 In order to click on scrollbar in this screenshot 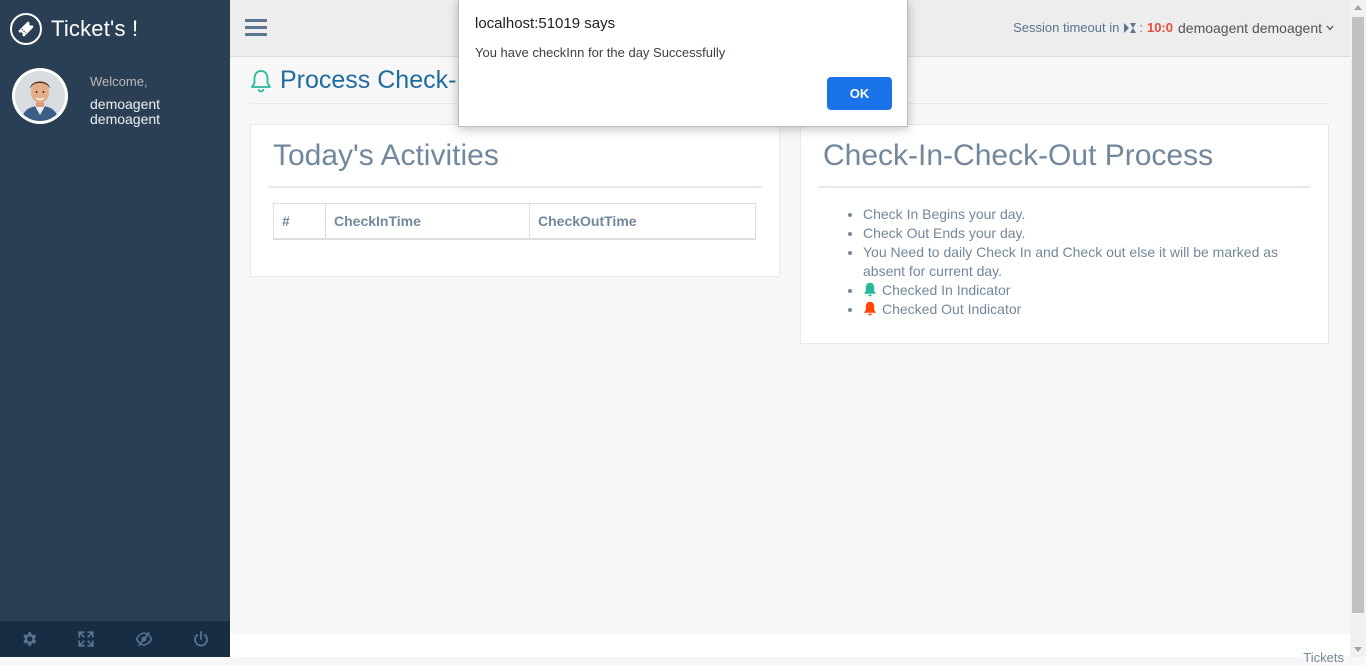, I will do `click(1358, 328)`.